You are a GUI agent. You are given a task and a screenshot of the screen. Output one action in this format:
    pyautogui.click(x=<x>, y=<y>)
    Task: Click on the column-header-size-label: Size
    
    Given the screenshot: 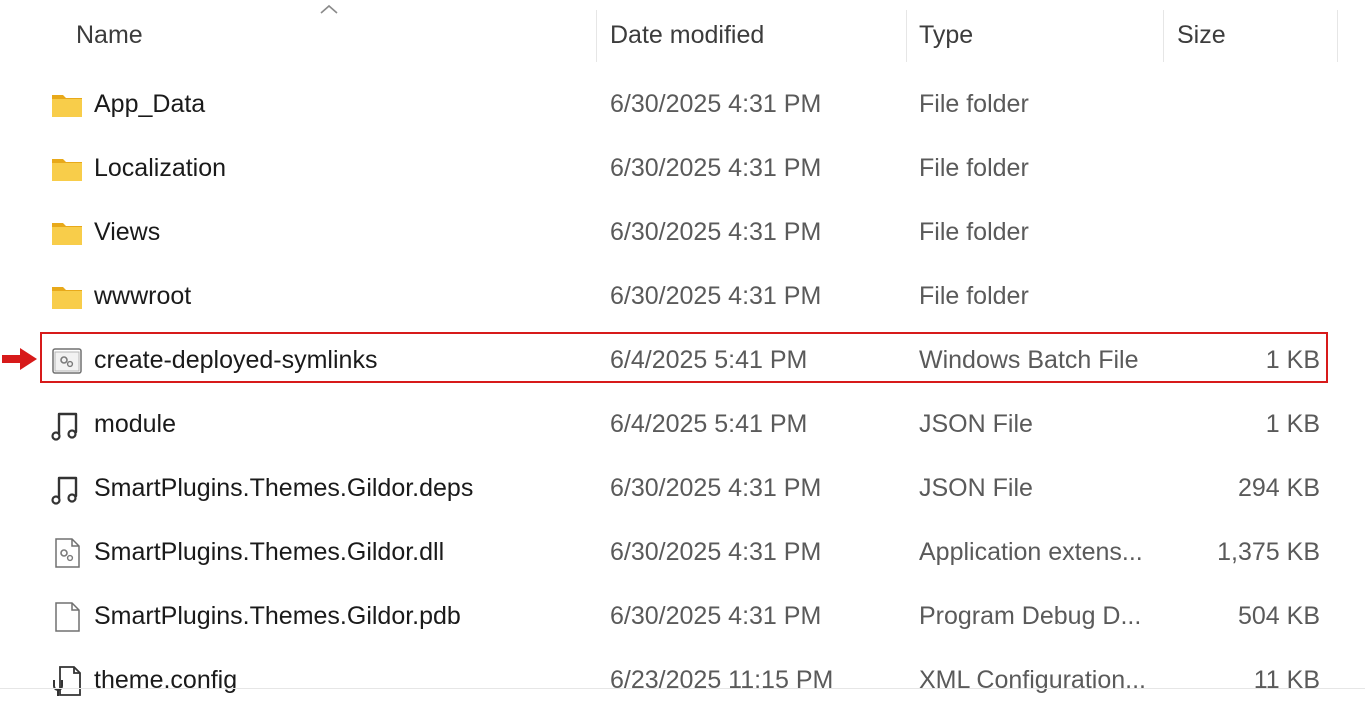 What is the action you would take?
    pyautogui.click(x=1201, y=34)
    